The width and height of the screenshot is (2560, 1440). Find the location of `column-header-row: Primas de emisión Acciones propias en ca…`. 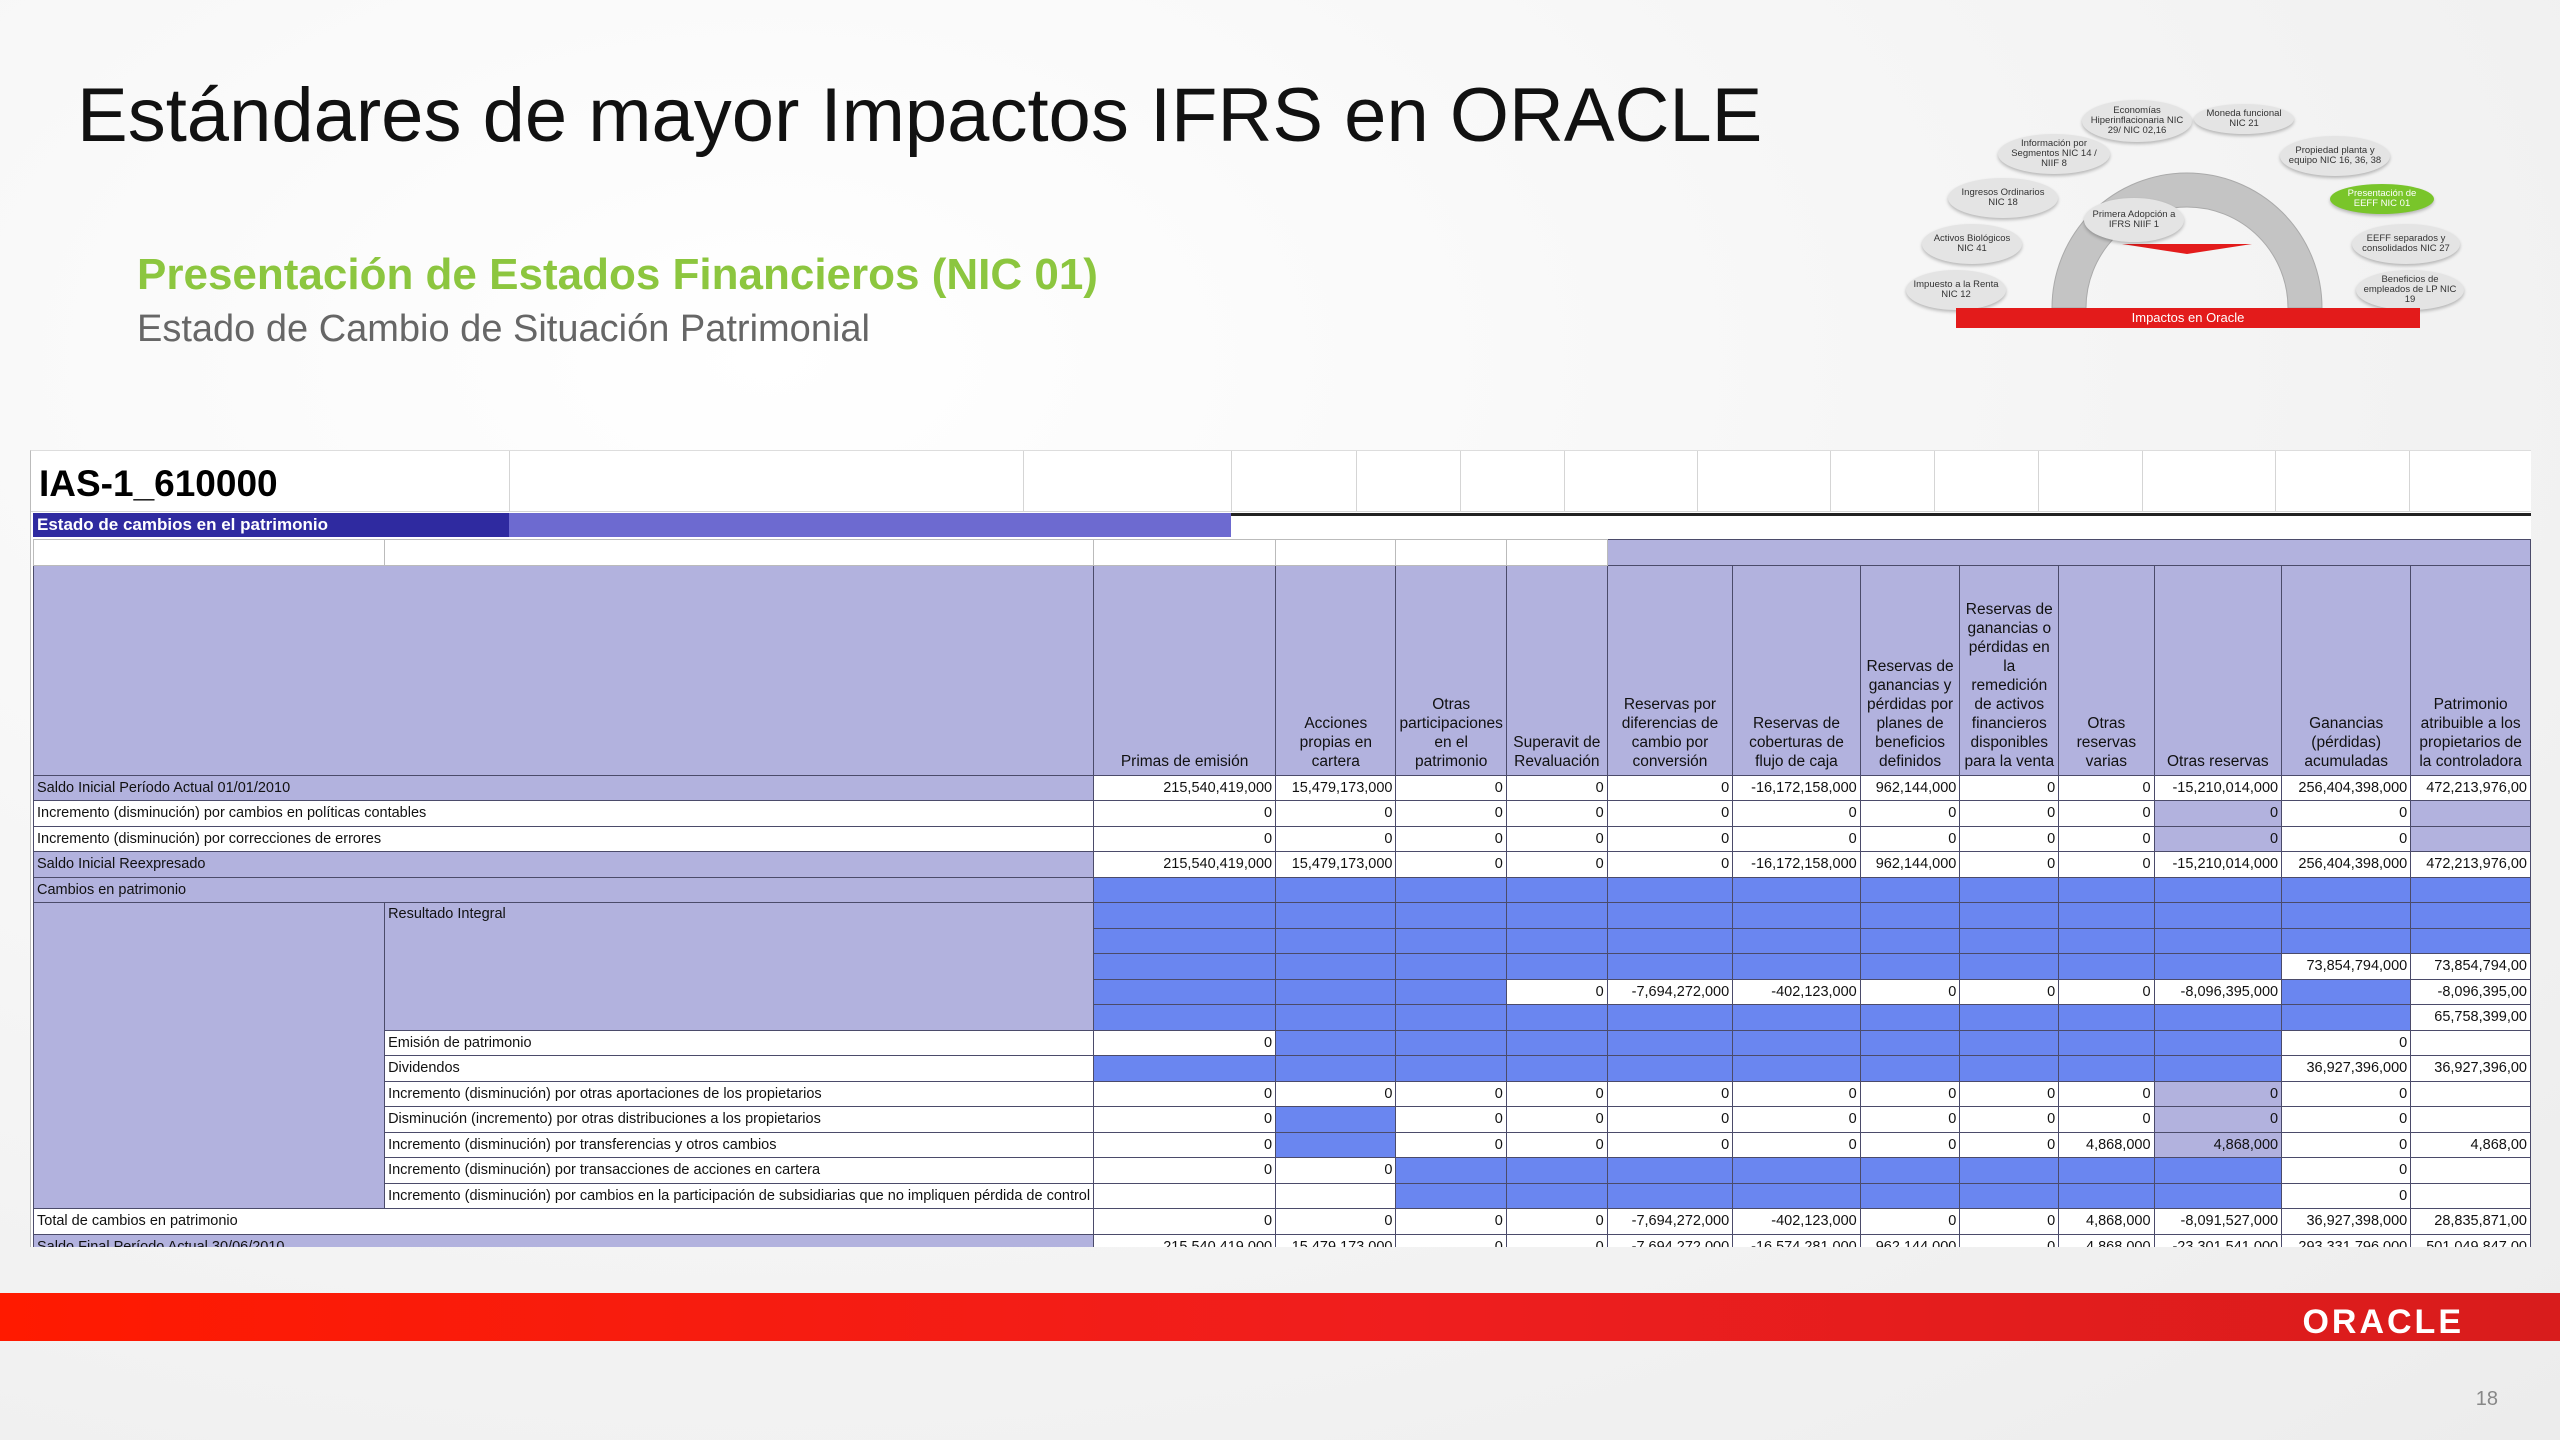

column-header-row: Primas de emisión Acciones propias en ca… is located at coordinates (1281, 670).